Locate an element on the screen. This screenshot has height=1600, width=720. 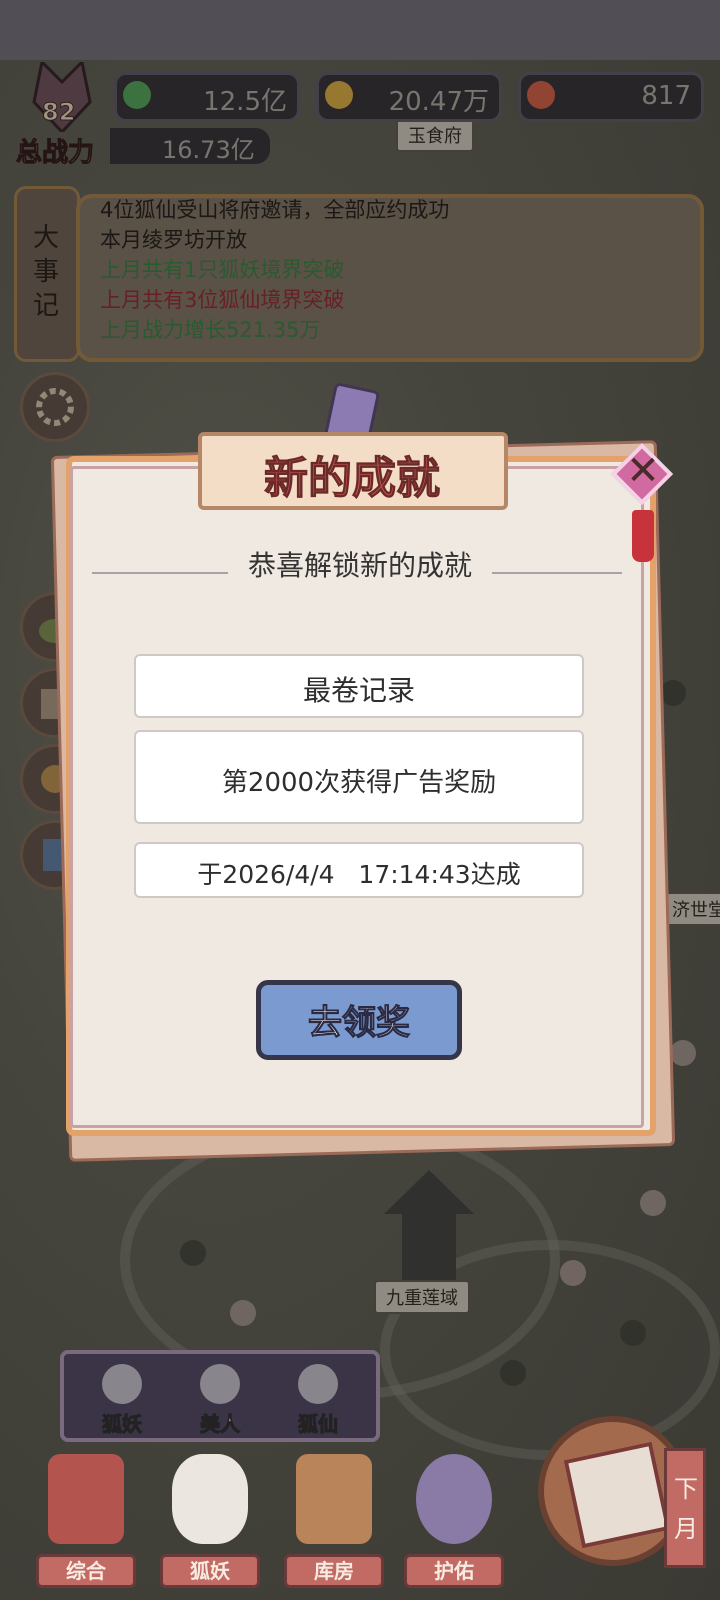
filter-label: 狐妖 is located at coordinates (122, 1424).